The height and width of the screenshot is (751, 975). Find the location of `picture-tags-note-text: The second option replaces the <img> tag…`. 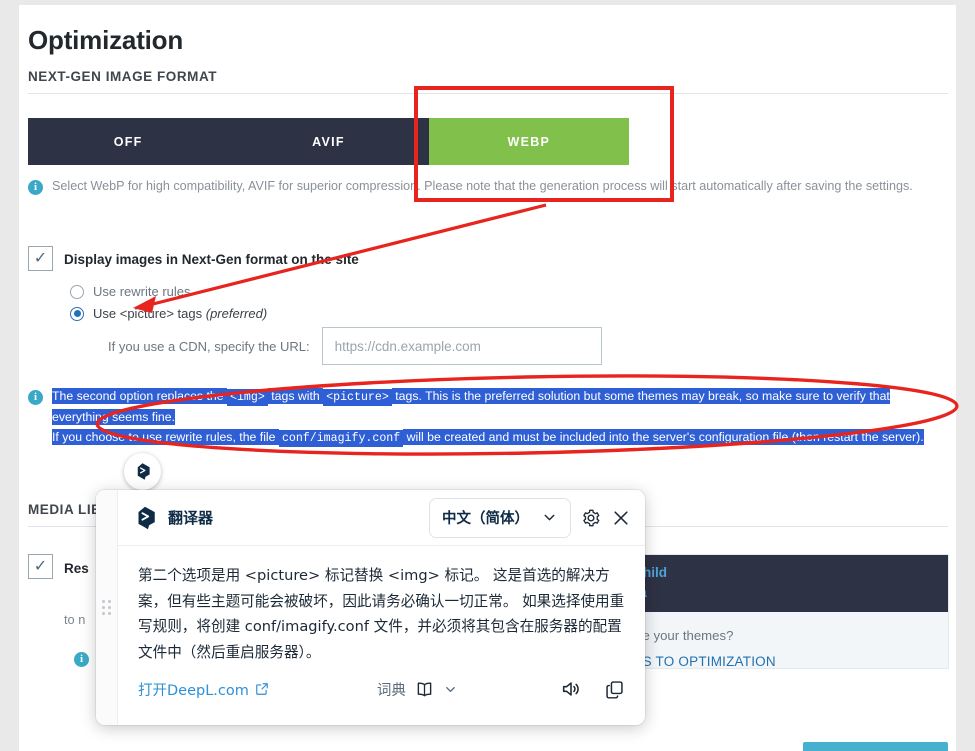

picture-tags-note-text: The second option replaces the <img> tag… is located at coordinates (494, 417).